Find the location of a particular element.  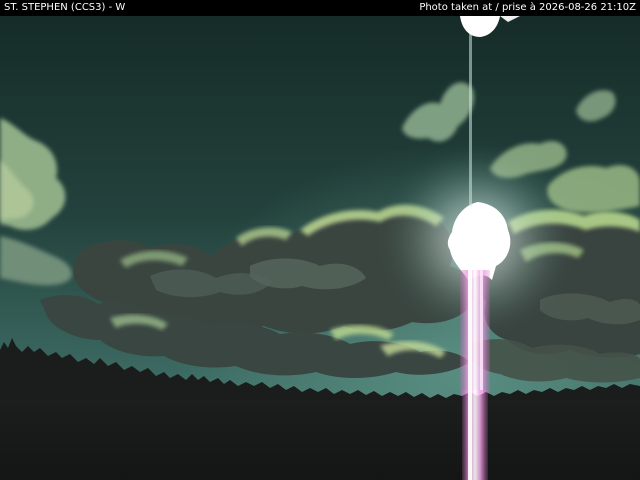

station-label: ST. STEPHEN (CCS3) - W is located at coordinates (65, 7).